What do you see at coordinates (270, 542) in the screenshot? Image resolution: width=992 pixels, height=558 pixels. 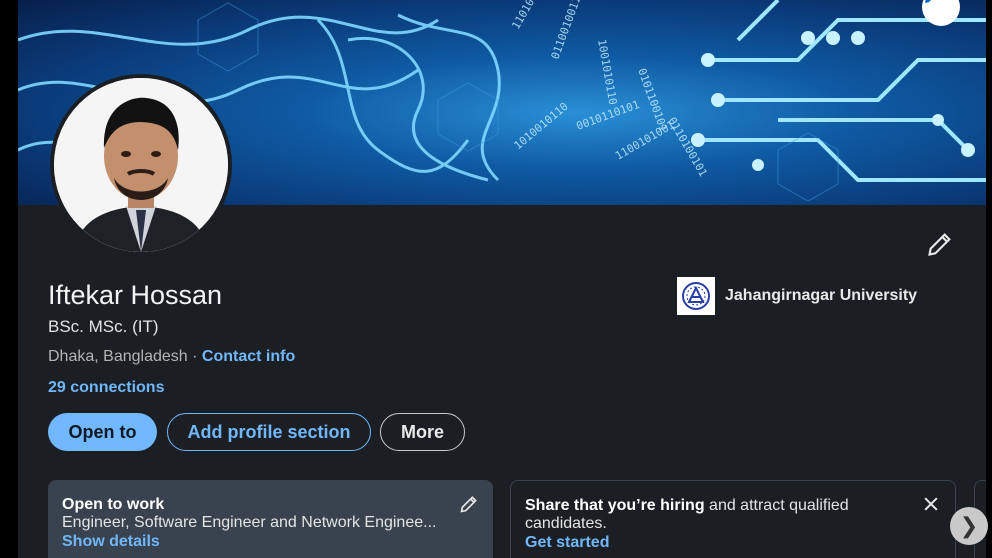 I see `show-details-link: Show details` at bounding box center [270, 542].